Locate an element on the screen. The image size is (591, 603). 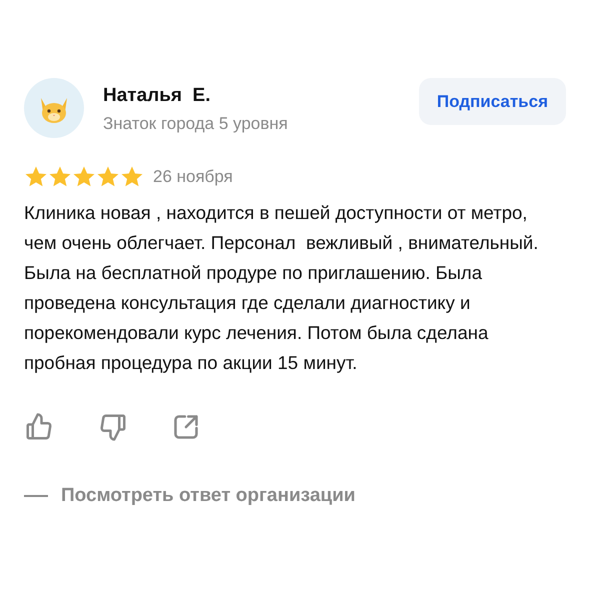
view-reply-link: Посмотреть ответ организации is located at coordinates (208, 496).